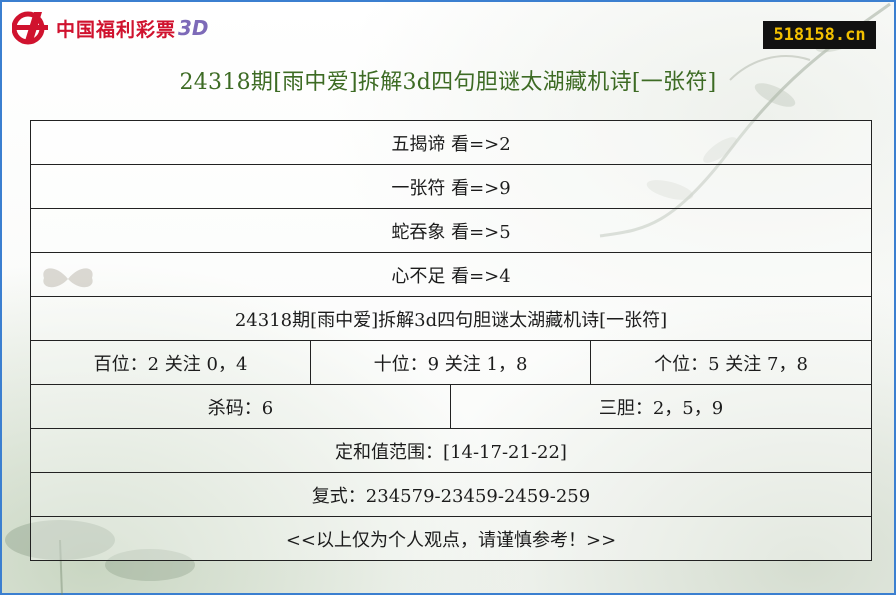  I want to click on table-row: 杀码：6 三胆：2，5，9, so click(451, 406).